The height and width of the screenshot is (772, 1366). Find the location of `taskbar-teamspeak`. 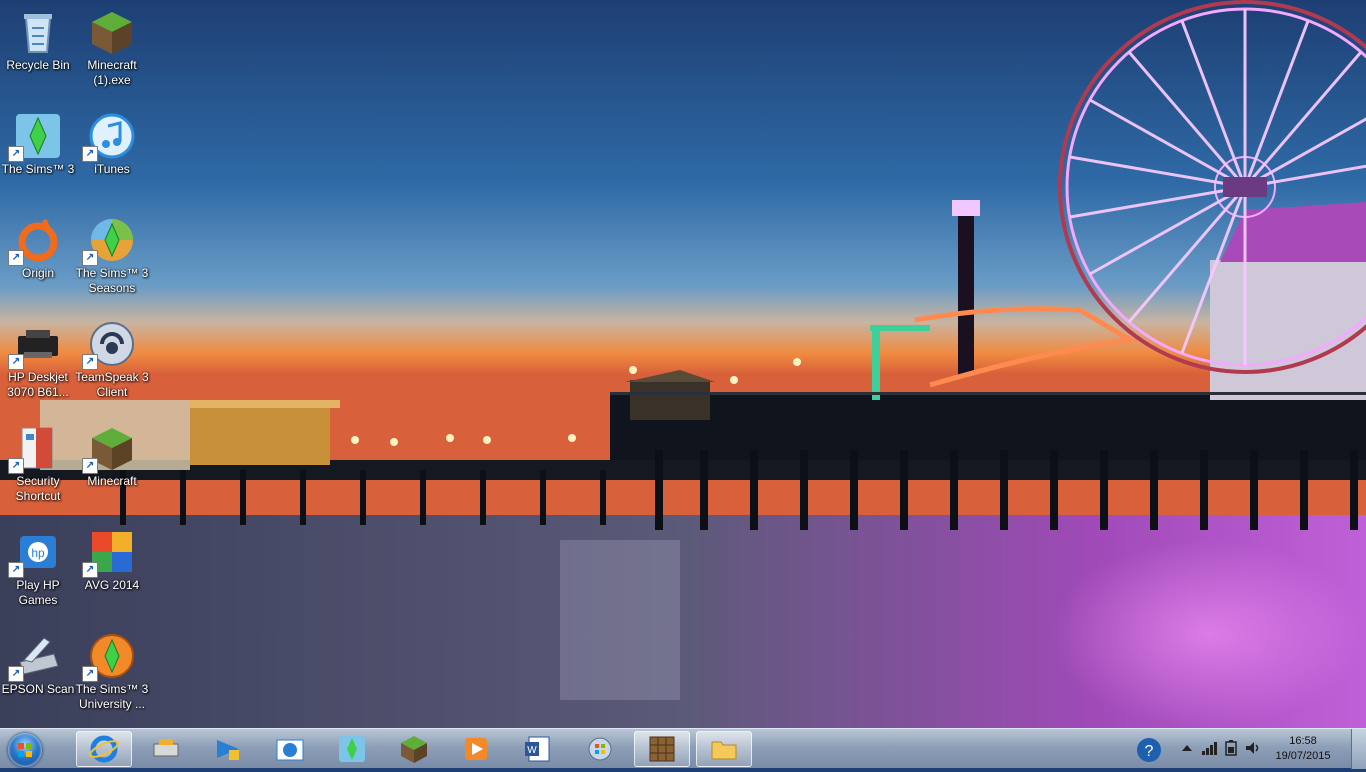

taskbar-teamspeak is located at coordinates (228, 749).